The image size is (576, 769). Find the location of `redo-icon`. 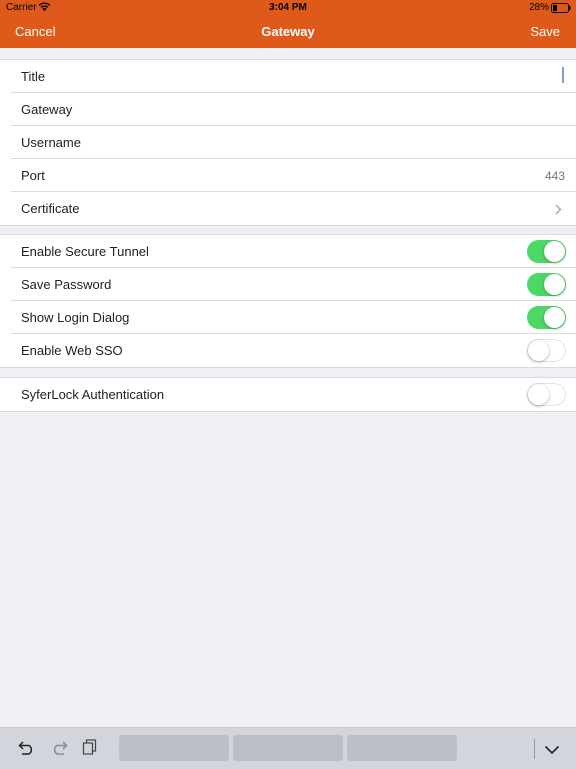

redo-icon is located at coordinates (59, 749).